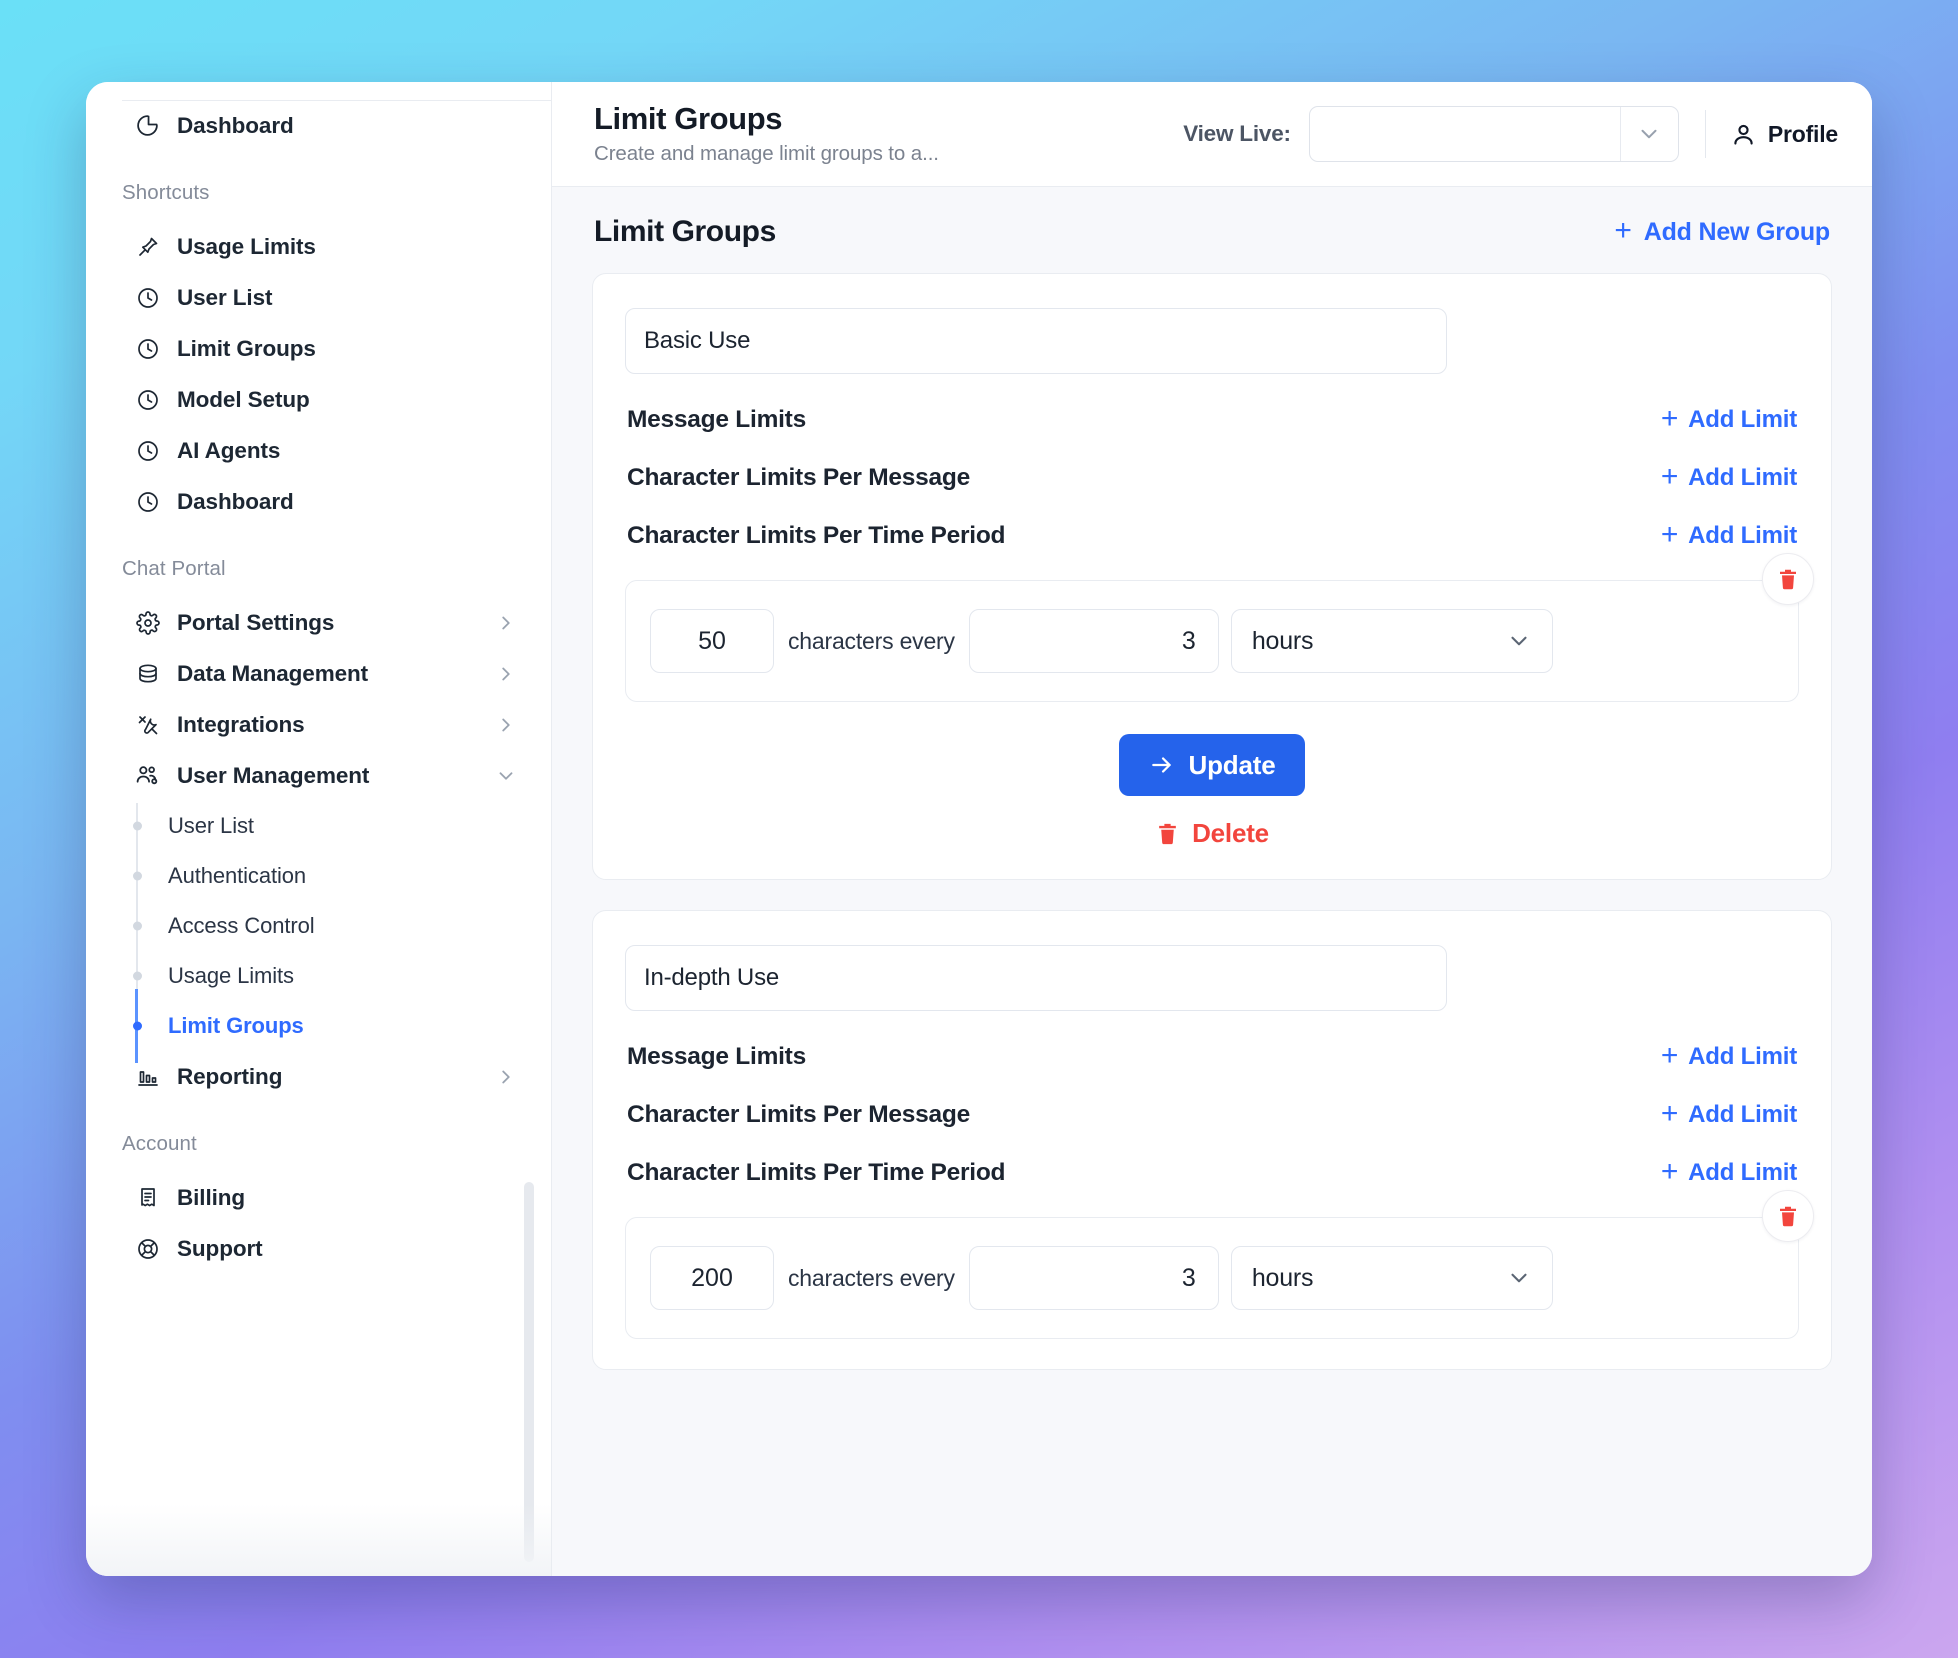 The height and width of the screenshot is (1658, 1958). Describe the element at coordinates (159, 1143) in the screenshot. I see `sidebar-section-label-account: Account` at that location.